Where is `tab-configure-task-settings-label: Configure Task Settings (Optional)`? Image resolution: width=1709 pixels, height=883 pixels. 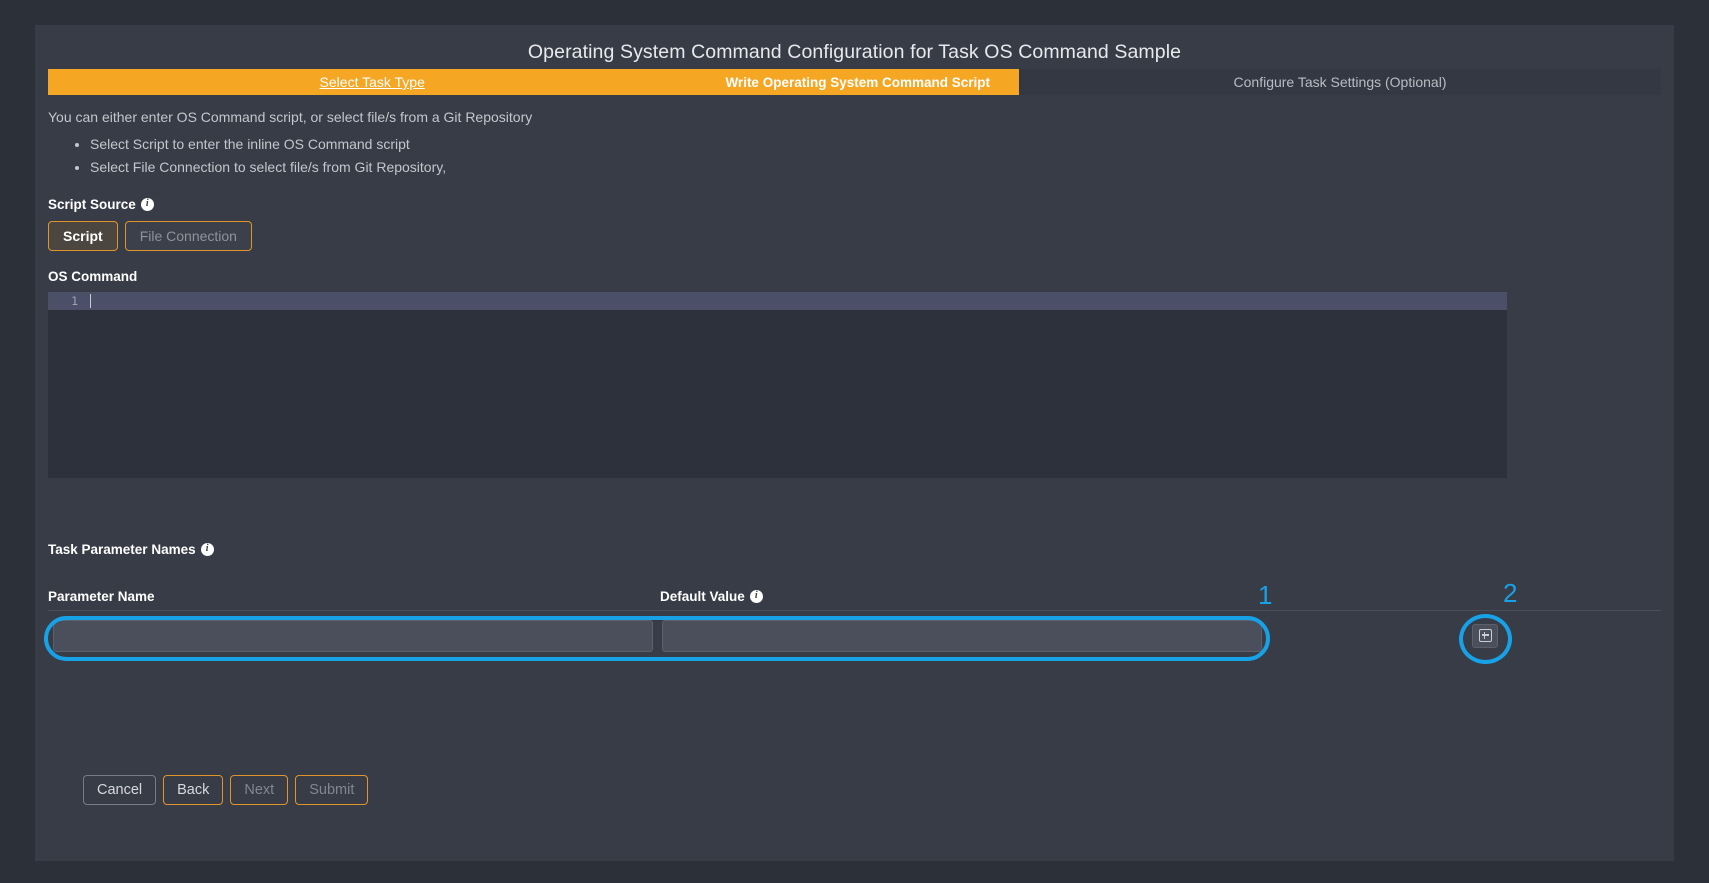
tab-configure-task-settings-label: Configure Task Settings (Optional) is located at coordinates (1340, 82).